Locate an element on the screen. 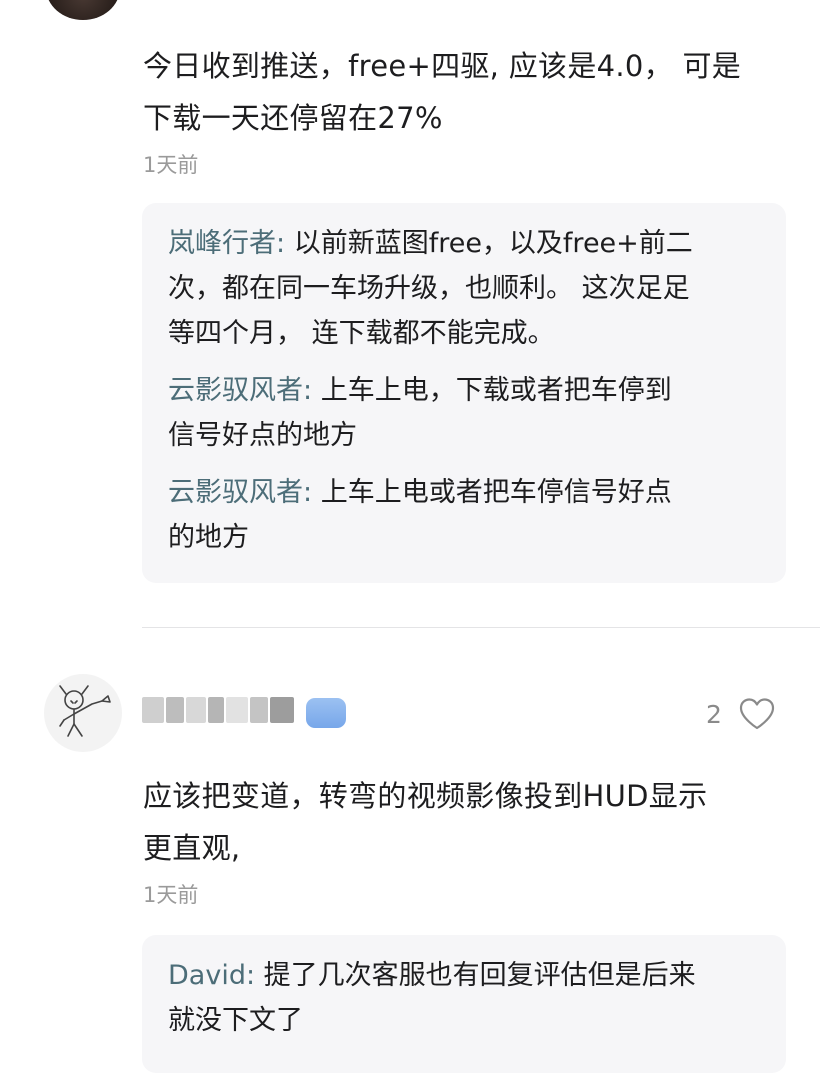  reply-text: 上车上电或者把车停信号好点 is located at coordinates (492, 492).